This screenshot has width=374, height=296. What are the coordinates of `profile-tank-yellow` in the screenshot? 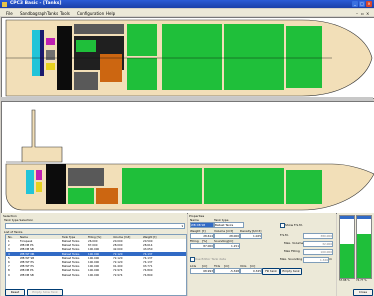 It's located at (39, 187).